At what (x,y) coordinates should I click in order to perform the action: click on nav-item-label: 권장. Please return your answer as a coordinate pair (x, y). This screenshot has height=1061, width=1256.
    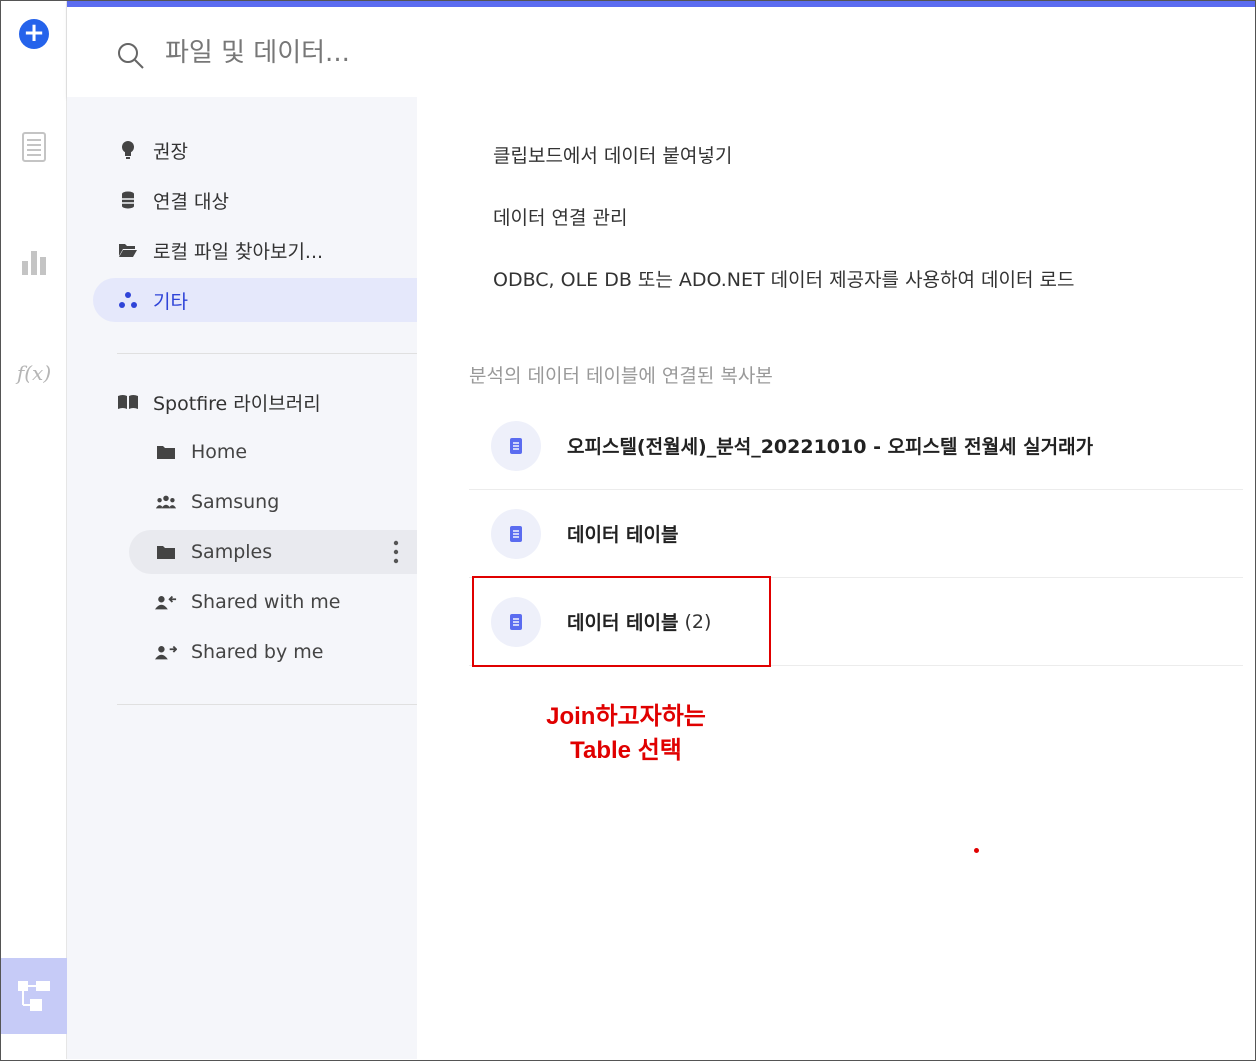
    Looking at the image, I should click on (170, 151).